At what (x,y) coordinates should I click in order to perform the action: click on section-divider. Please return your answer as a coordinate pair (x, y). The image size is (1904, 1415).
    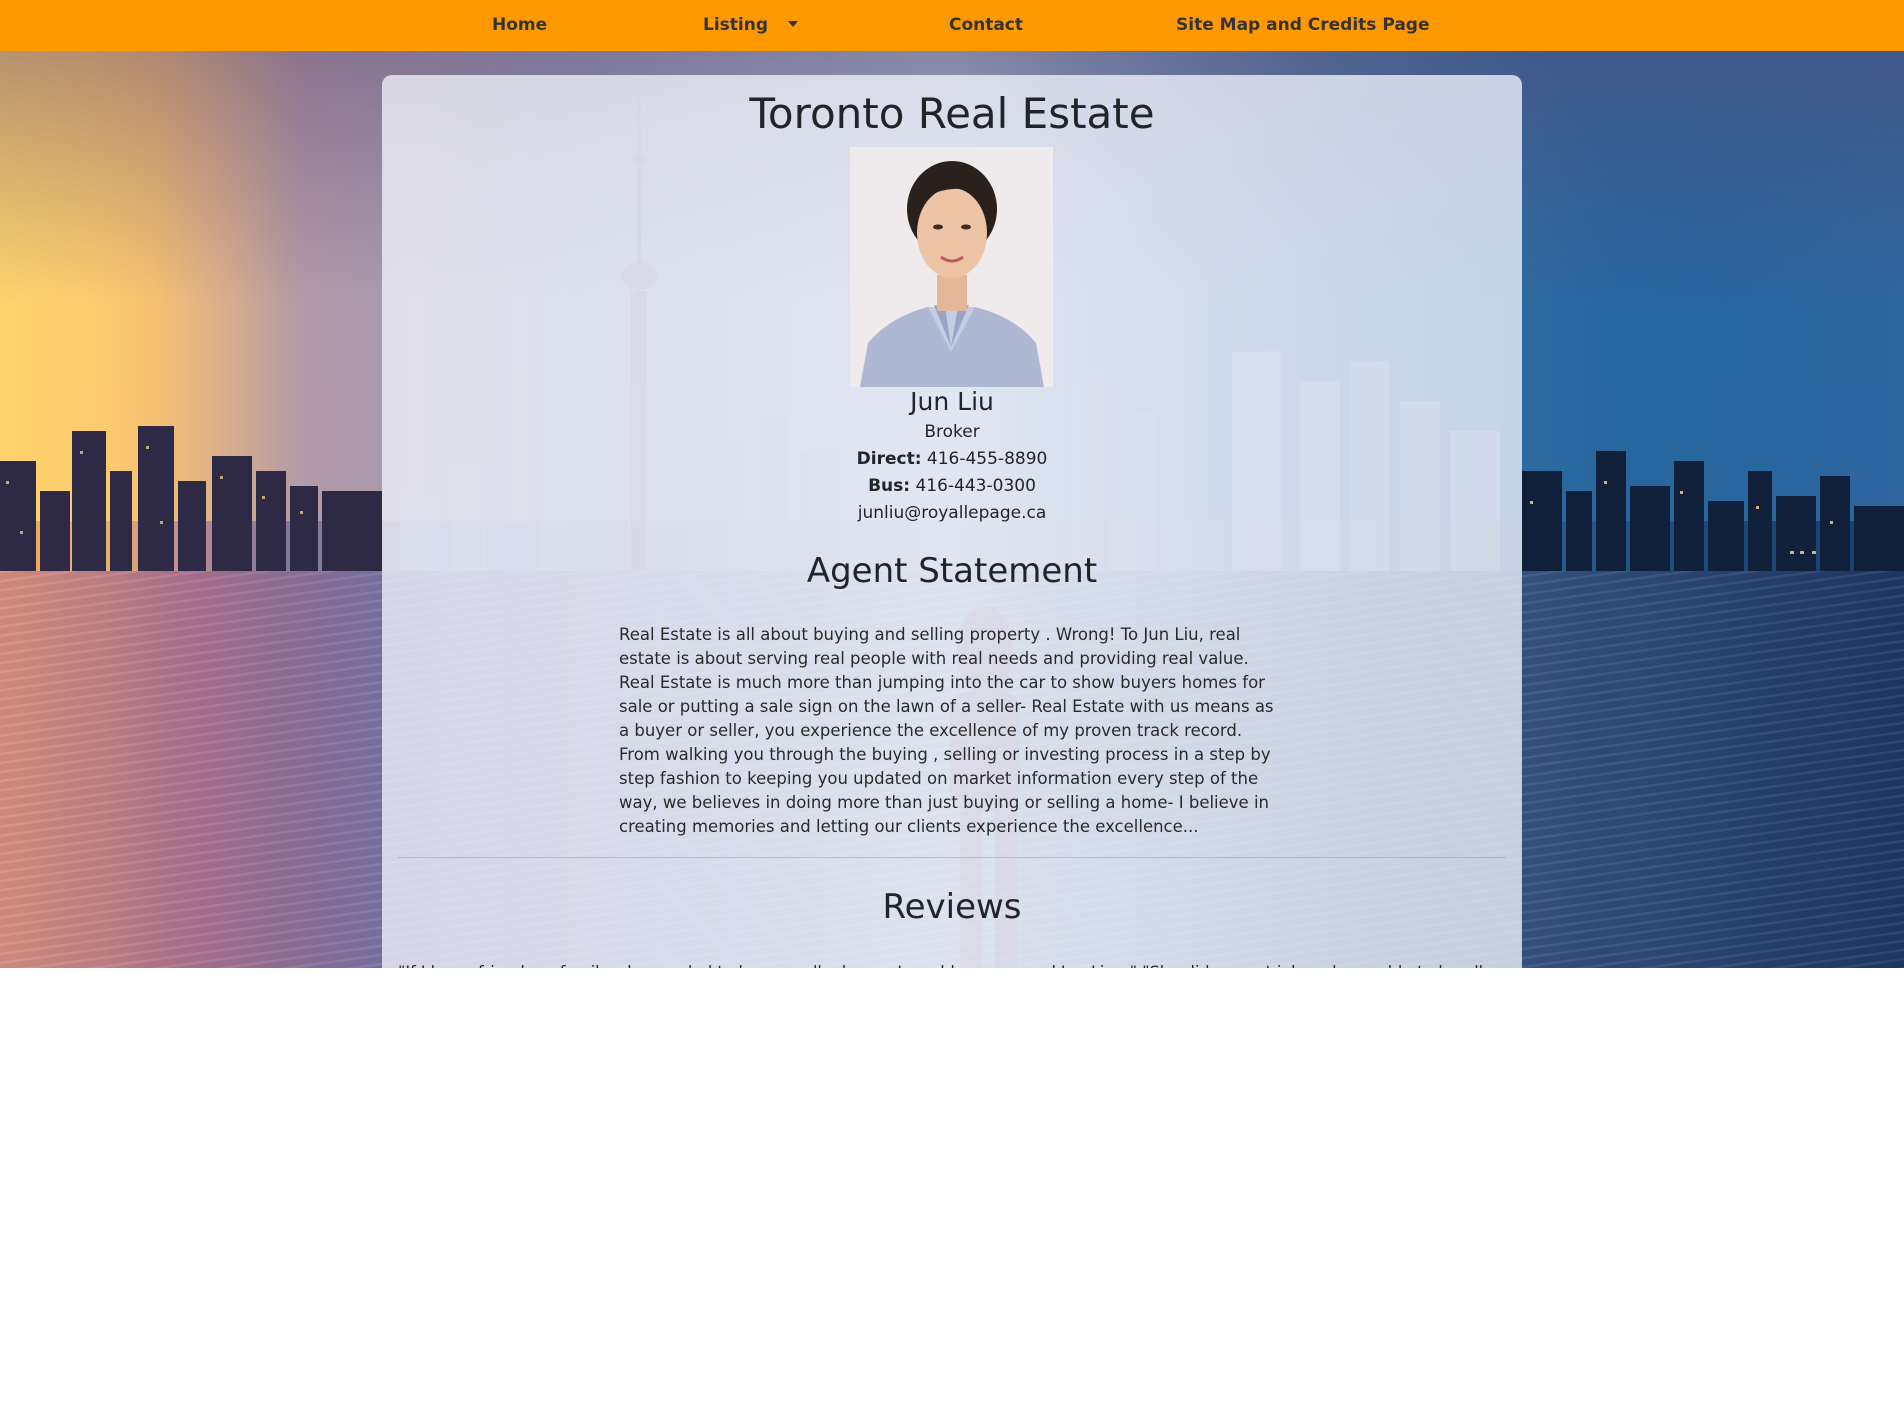
    Looking at the image, I should click on (952, 857).